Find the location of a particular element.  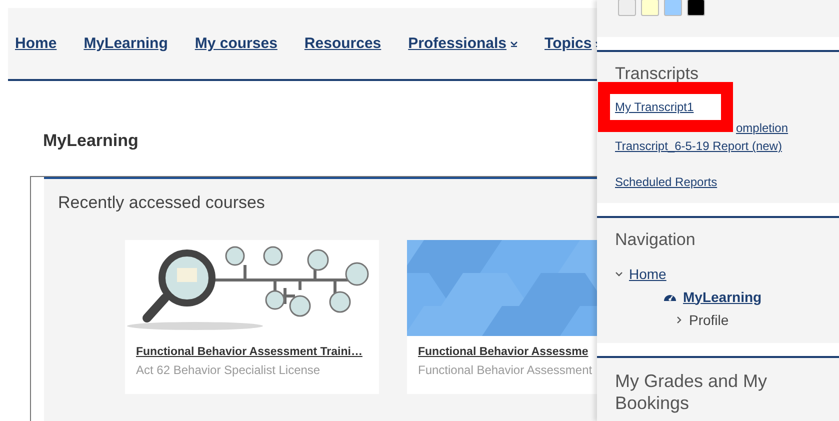

tree-link: MyLearning is located at coordinates (722, 296).